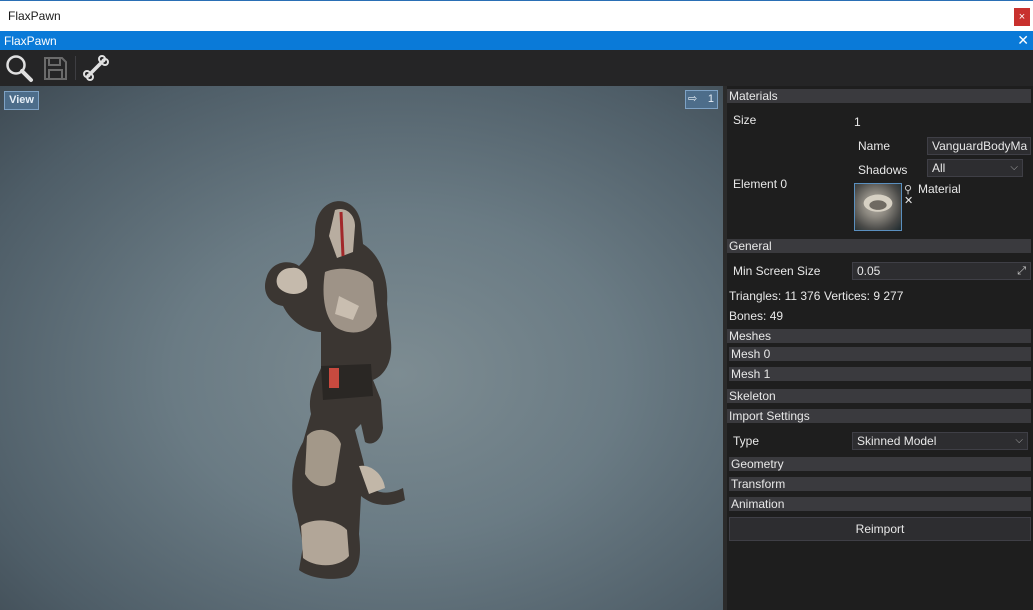 The image size is (1033, 610). I want to click on transform-header: Transform, so click(880, 484).